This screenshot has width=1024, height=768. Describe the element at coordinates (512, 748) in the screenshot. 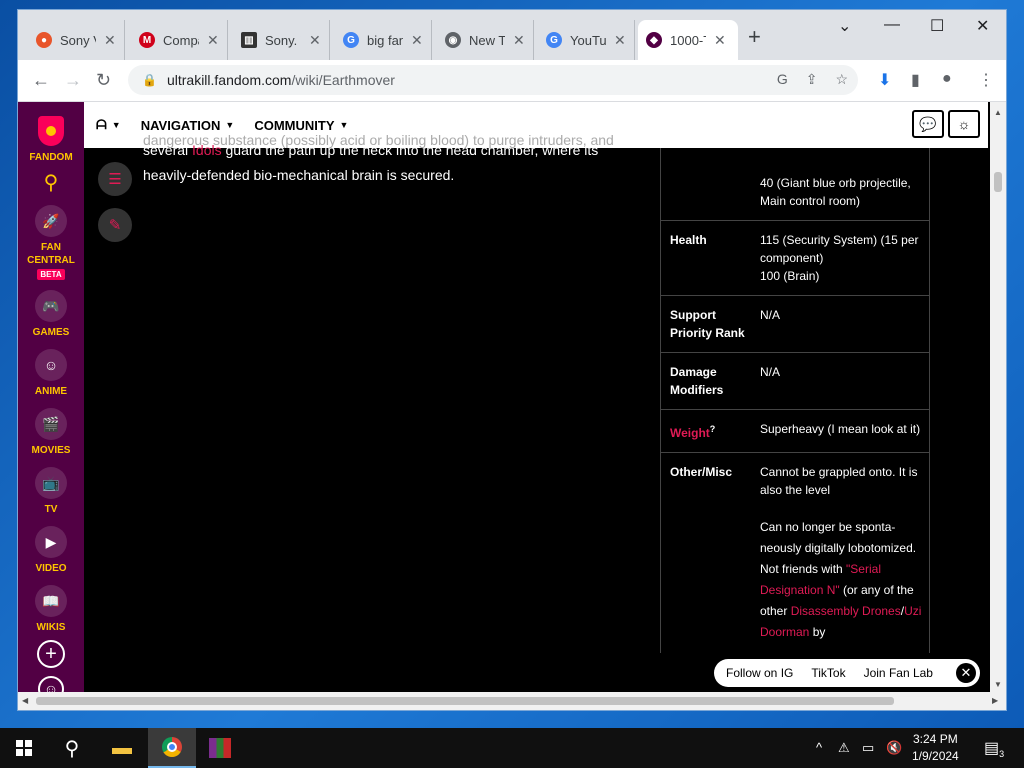

I see `windows-taskbar: ⚲ ▬ ^ ⚠ ▭ 🔇 3:24 PM 1/9/2024 ▤3` at that location.